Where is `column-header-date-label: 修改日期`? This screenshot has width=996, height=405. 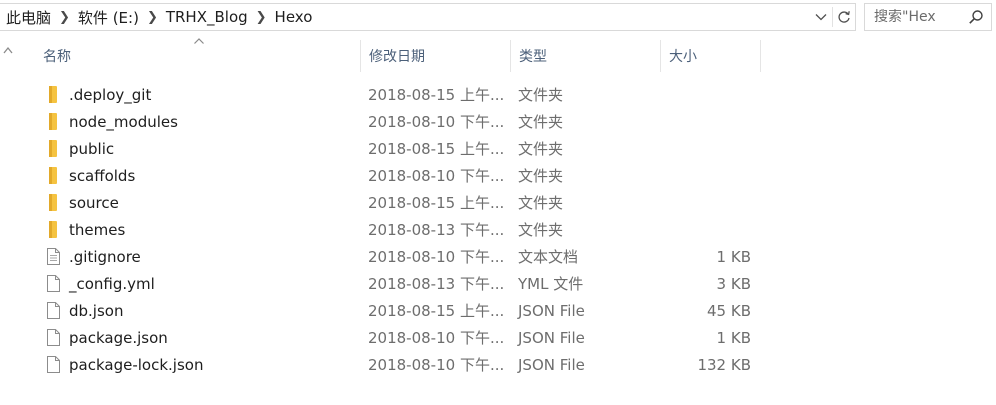 column-header-date-label: 修改日期 is located at coordinates (397, 57).